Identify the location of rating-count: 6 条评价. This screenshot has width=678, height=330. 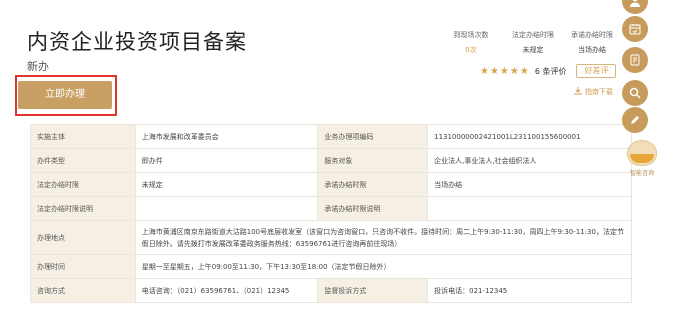
(551, 71).